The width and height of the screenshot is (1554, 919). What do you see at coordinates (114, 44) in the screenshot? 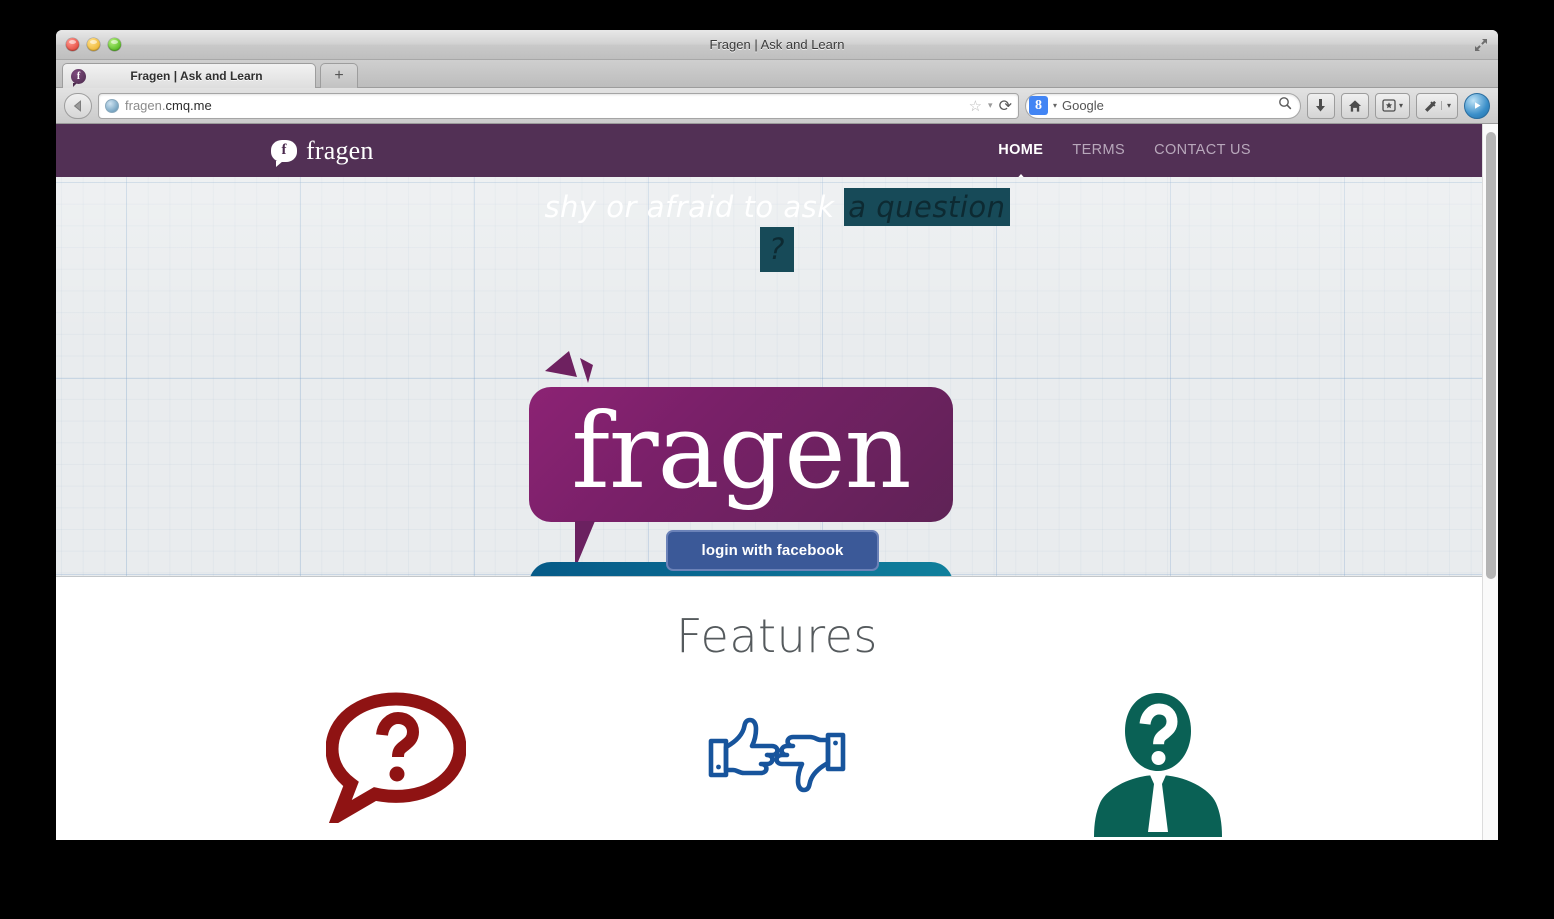
I see `zoom-window-button` at bounding box center [114, 44].